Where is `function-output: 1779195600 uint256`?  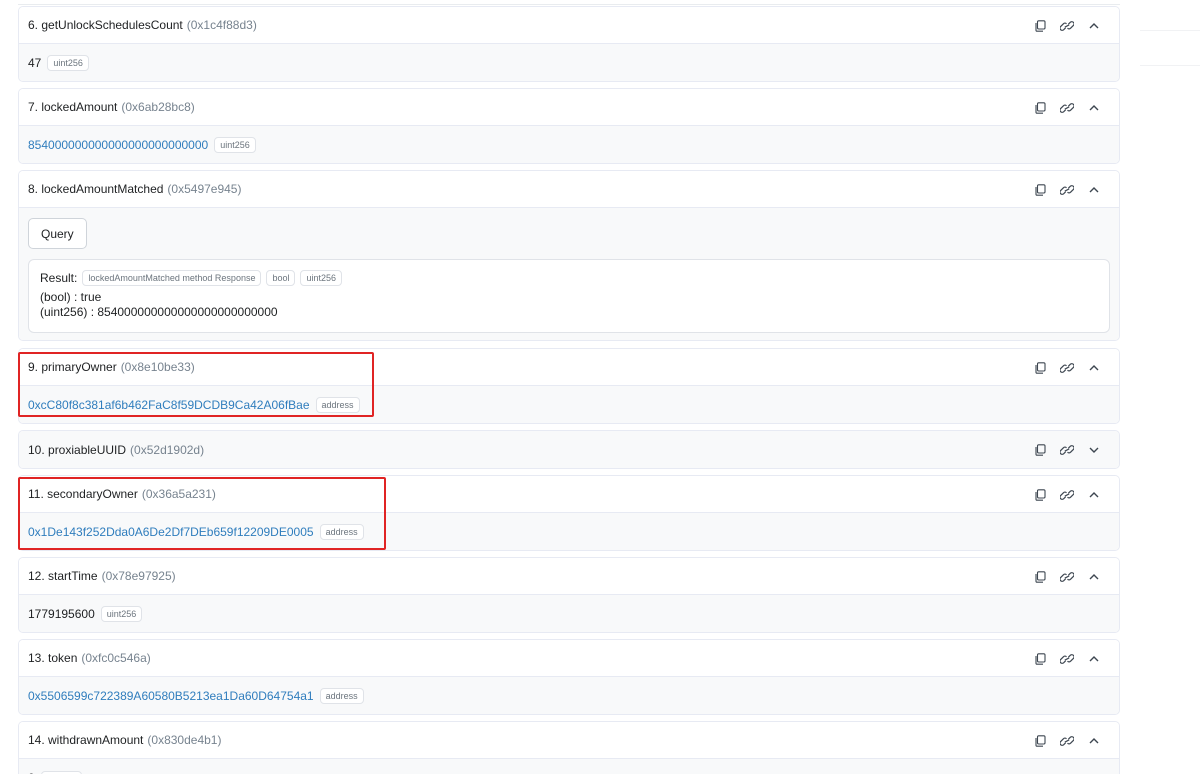
function-output: 1779195600 uint256 is located at coordinates (569, 613).